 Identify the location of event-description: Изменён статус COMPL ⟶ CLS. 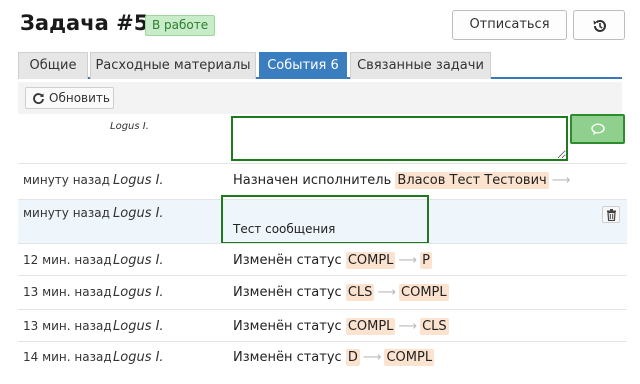
(341, 326).